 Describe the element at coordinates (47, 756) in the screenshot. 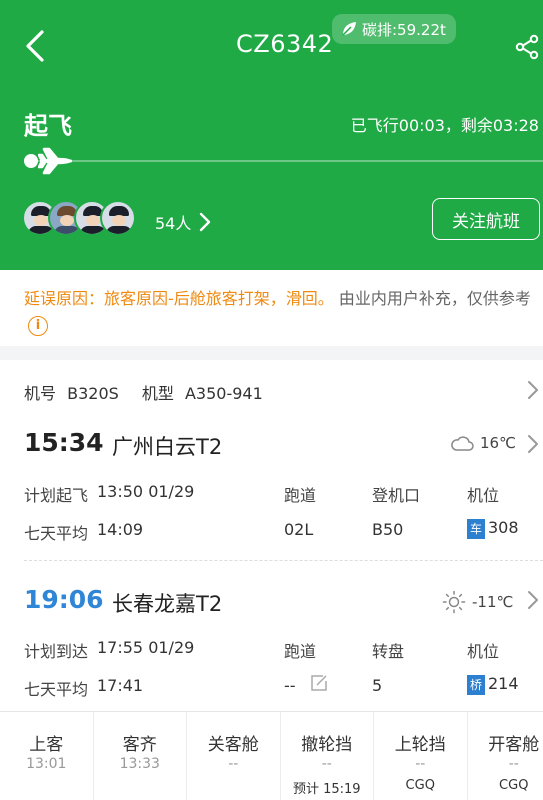

I see `step-boarding: 上客 13:01` at that location.